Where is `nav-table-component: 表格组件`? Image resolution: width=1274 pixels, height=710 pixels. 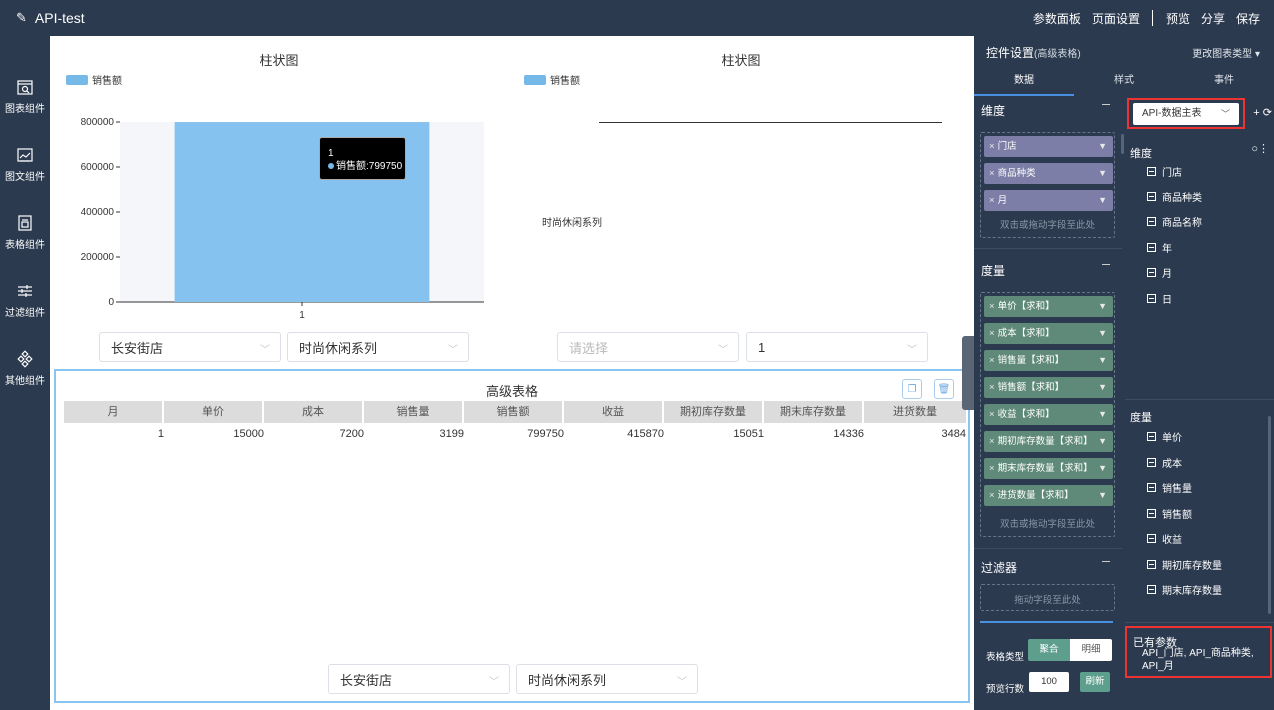
nav-table-component: 表格组件 is located at coordinates (25, 238).